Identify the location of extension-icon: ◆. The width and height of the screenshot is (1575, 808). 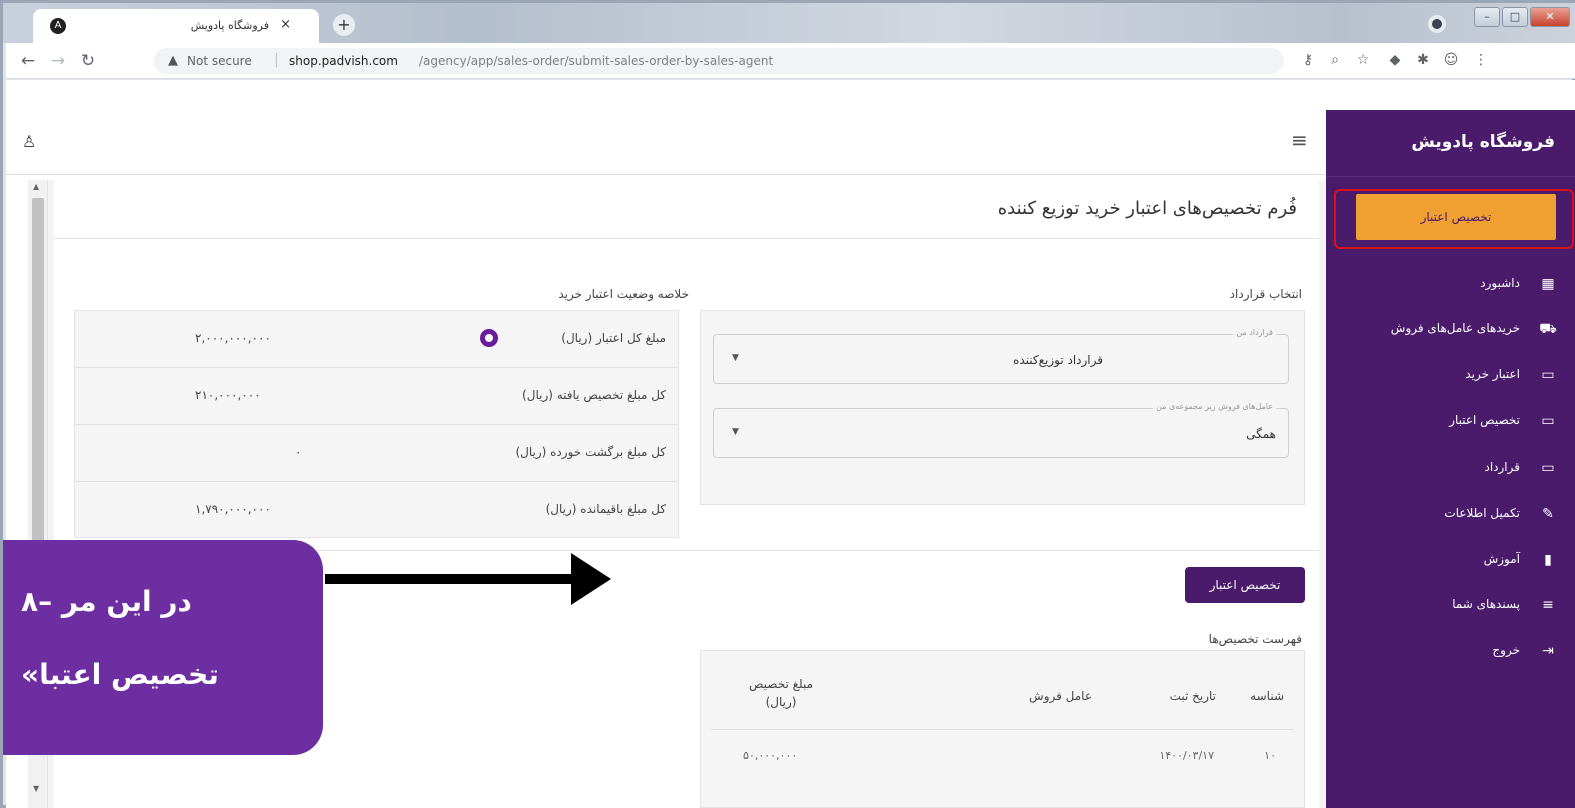
(1395, 60).